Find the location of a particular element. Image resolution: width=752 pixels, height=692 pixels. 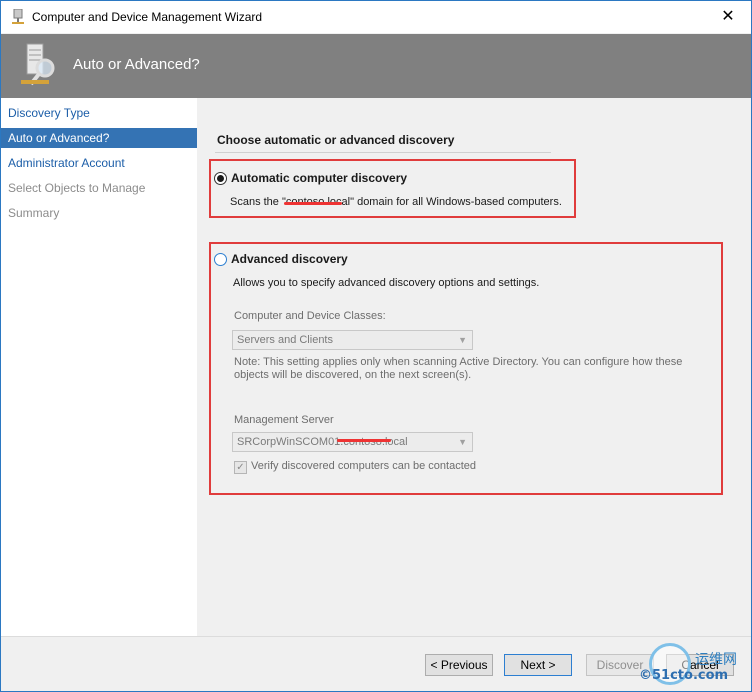

verify-checkbox: ✓ is located at coordinates (240, 467).